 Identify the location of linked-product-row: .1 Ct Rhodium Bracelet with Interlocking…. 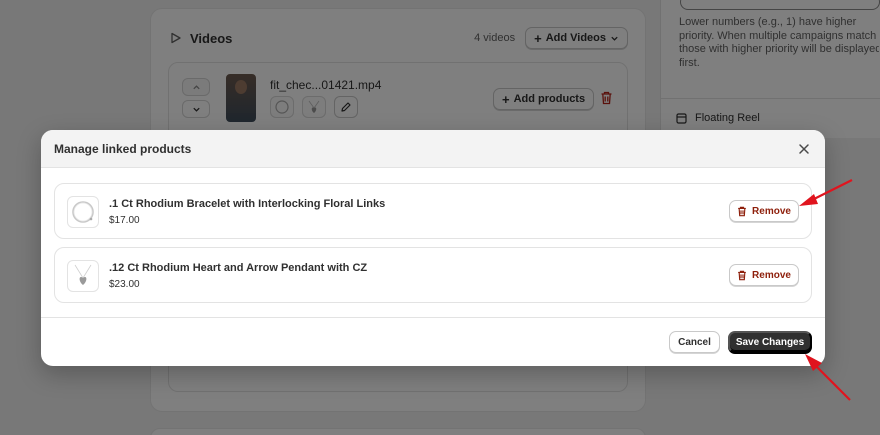
(433, 211).